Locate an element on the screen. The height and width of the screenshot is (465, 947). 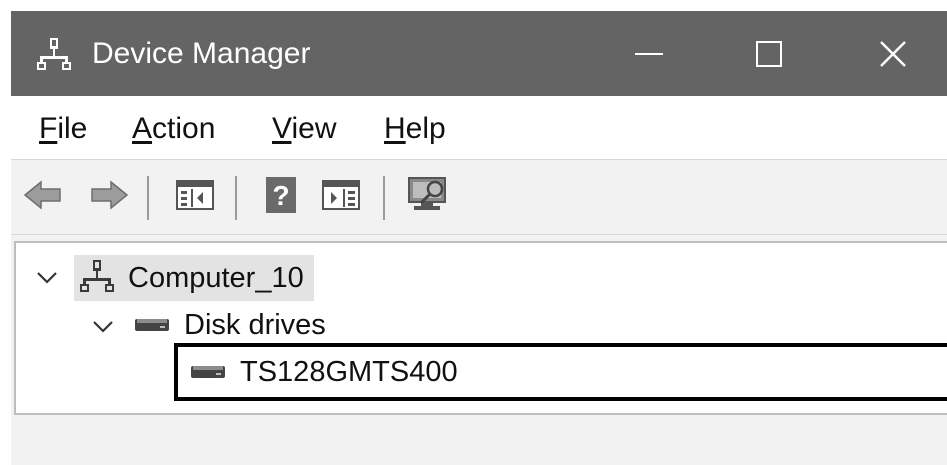
menu-help: Help is located at coordinates (415, 129).